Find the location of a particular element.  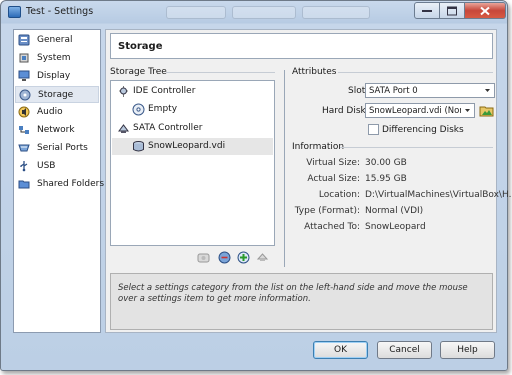

sidebar-item-storage: Storage is located at coordinates (57, 94).